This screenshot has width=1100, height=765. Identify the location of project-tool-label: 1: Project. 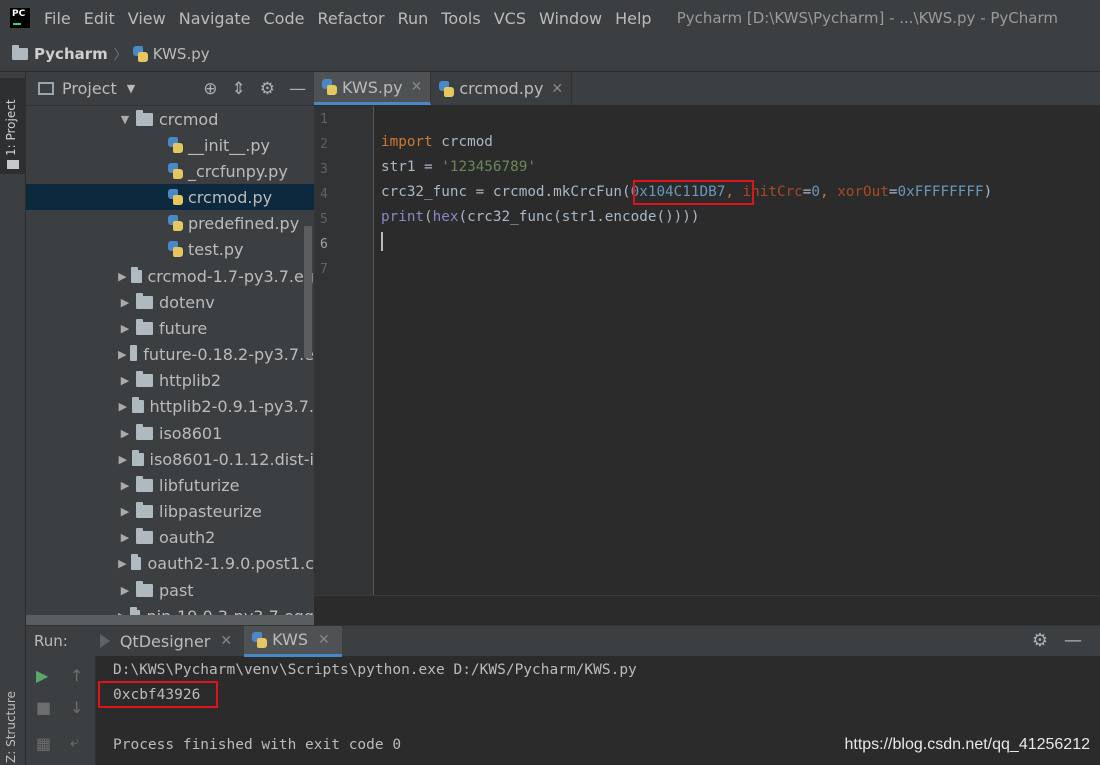
(11, 127).